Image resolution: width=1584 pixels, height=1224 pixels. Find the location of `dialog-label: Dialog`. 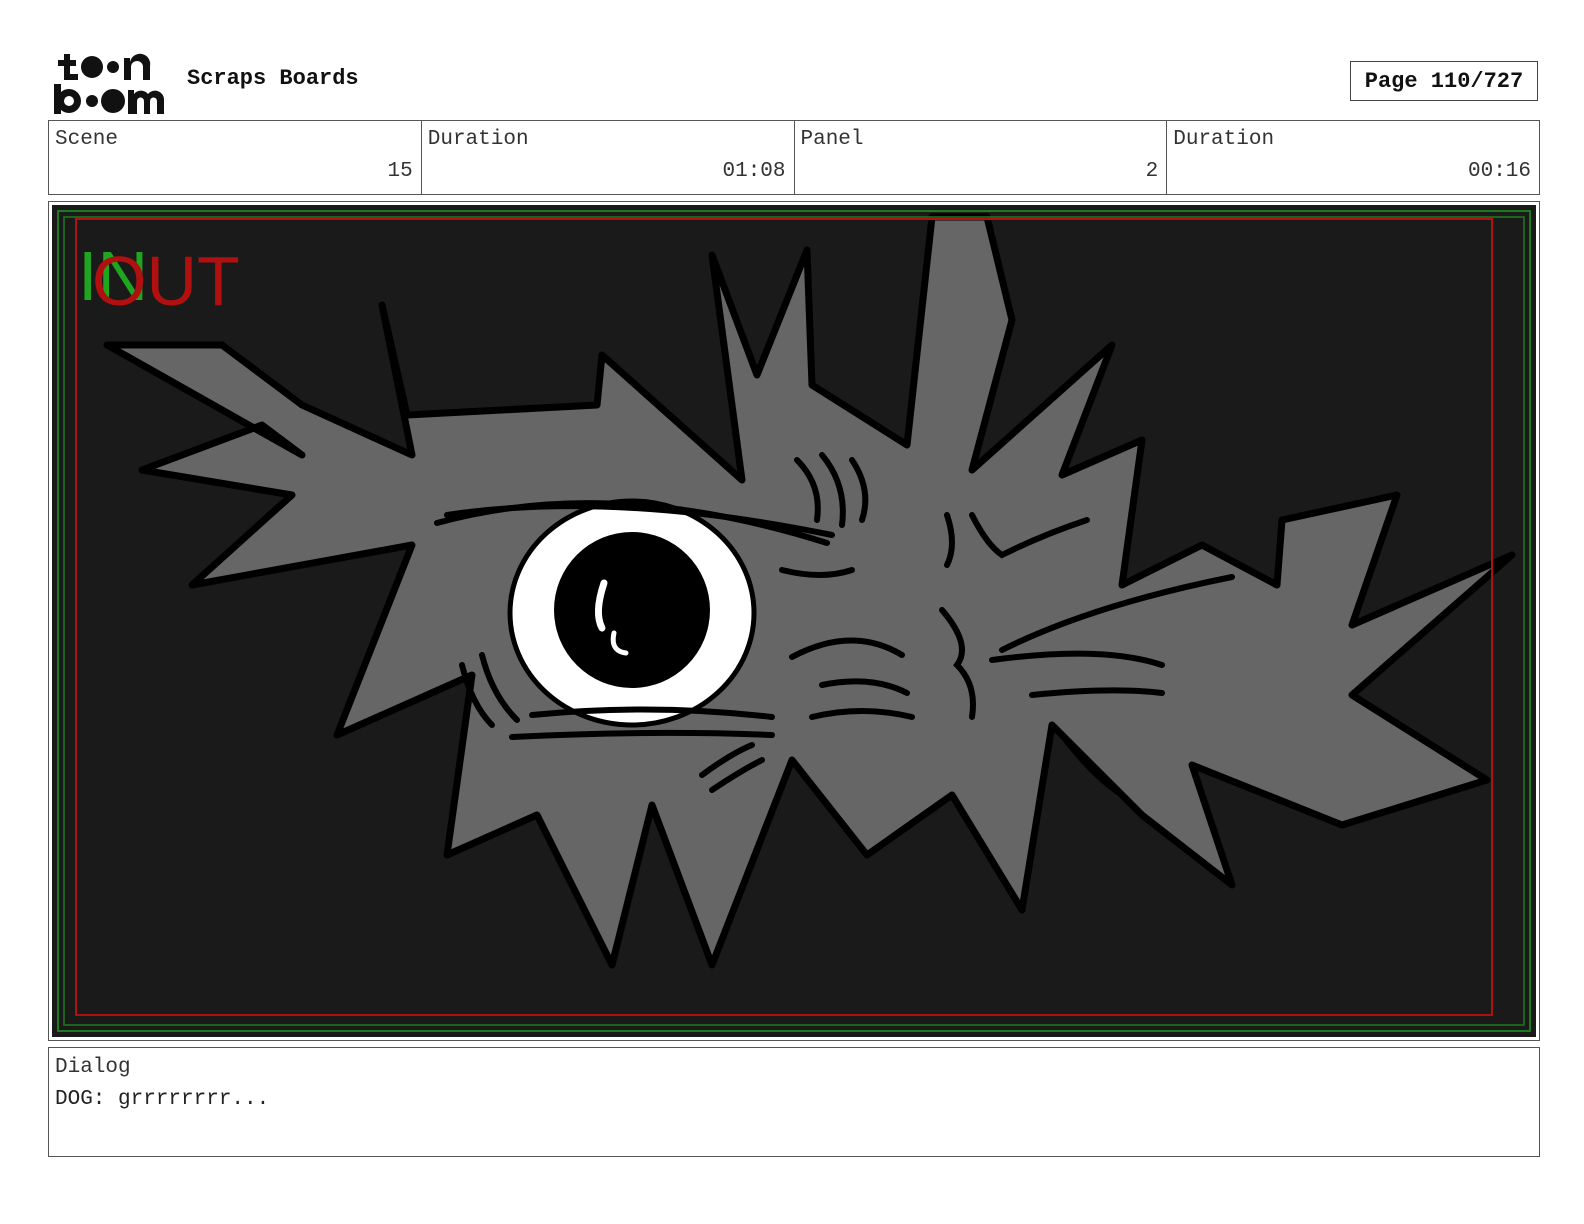

dialog-label: Dialog is located at coordinates (93, 1067).